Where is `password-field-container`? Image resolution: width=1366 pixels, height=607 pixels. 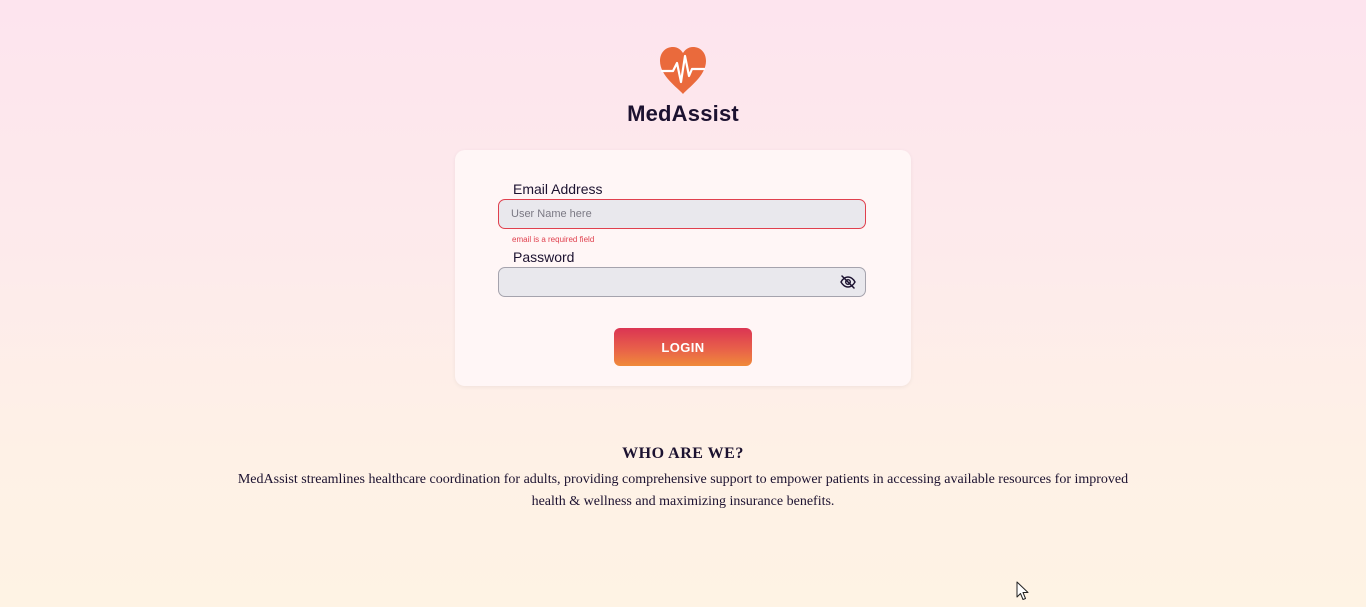
password-field-container is located at coordinates (682, 282).